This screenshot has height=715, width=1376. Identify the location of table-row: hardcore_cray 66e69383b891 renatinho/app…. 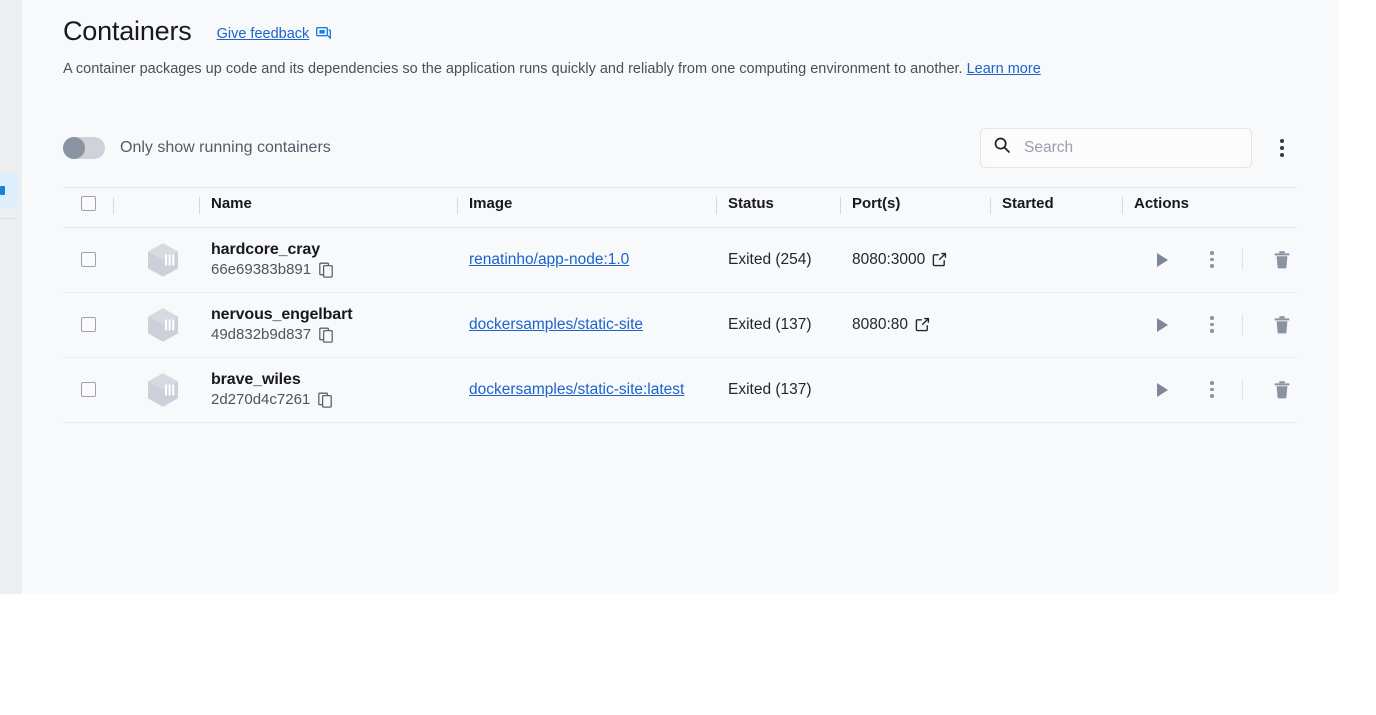
(680, 260).